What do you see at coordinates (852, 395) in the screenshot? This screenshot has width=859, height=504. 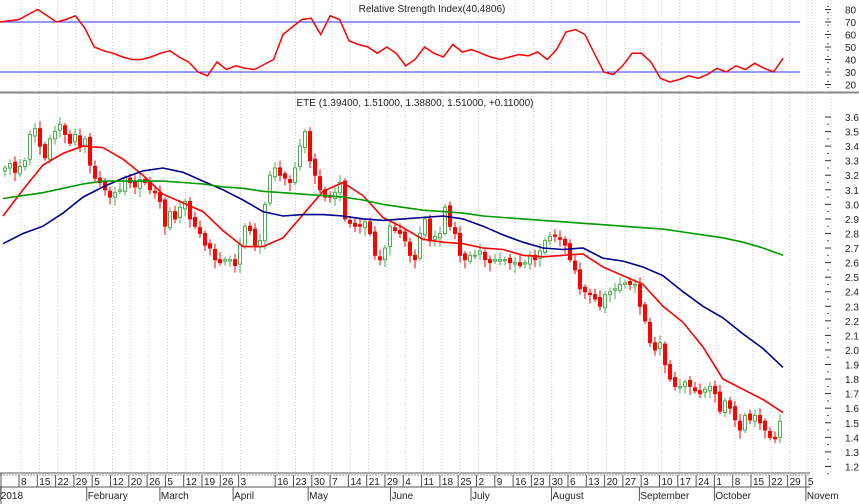 I see `price-tick-label: 1.7` at bounding box center [852, 395].